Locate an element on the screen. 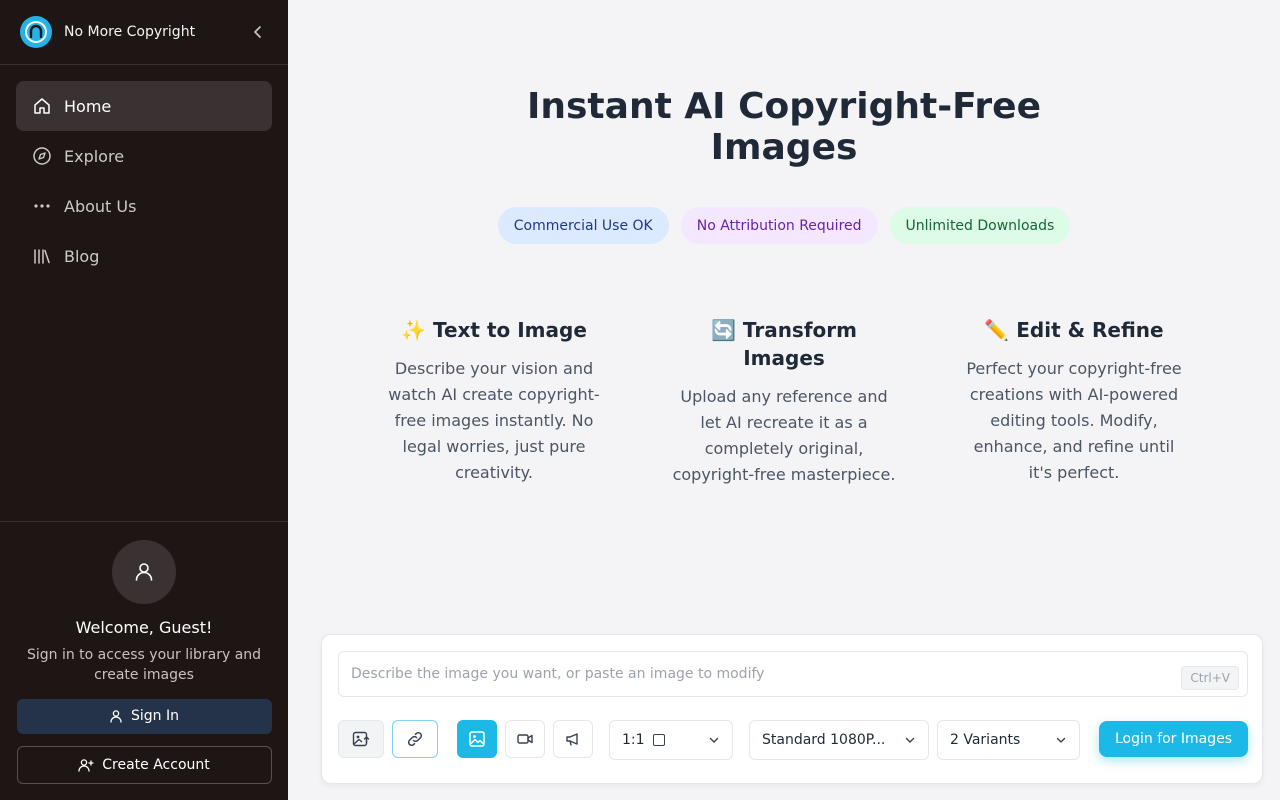  create-account-label: Create Account is located at coordinates (156, 765).